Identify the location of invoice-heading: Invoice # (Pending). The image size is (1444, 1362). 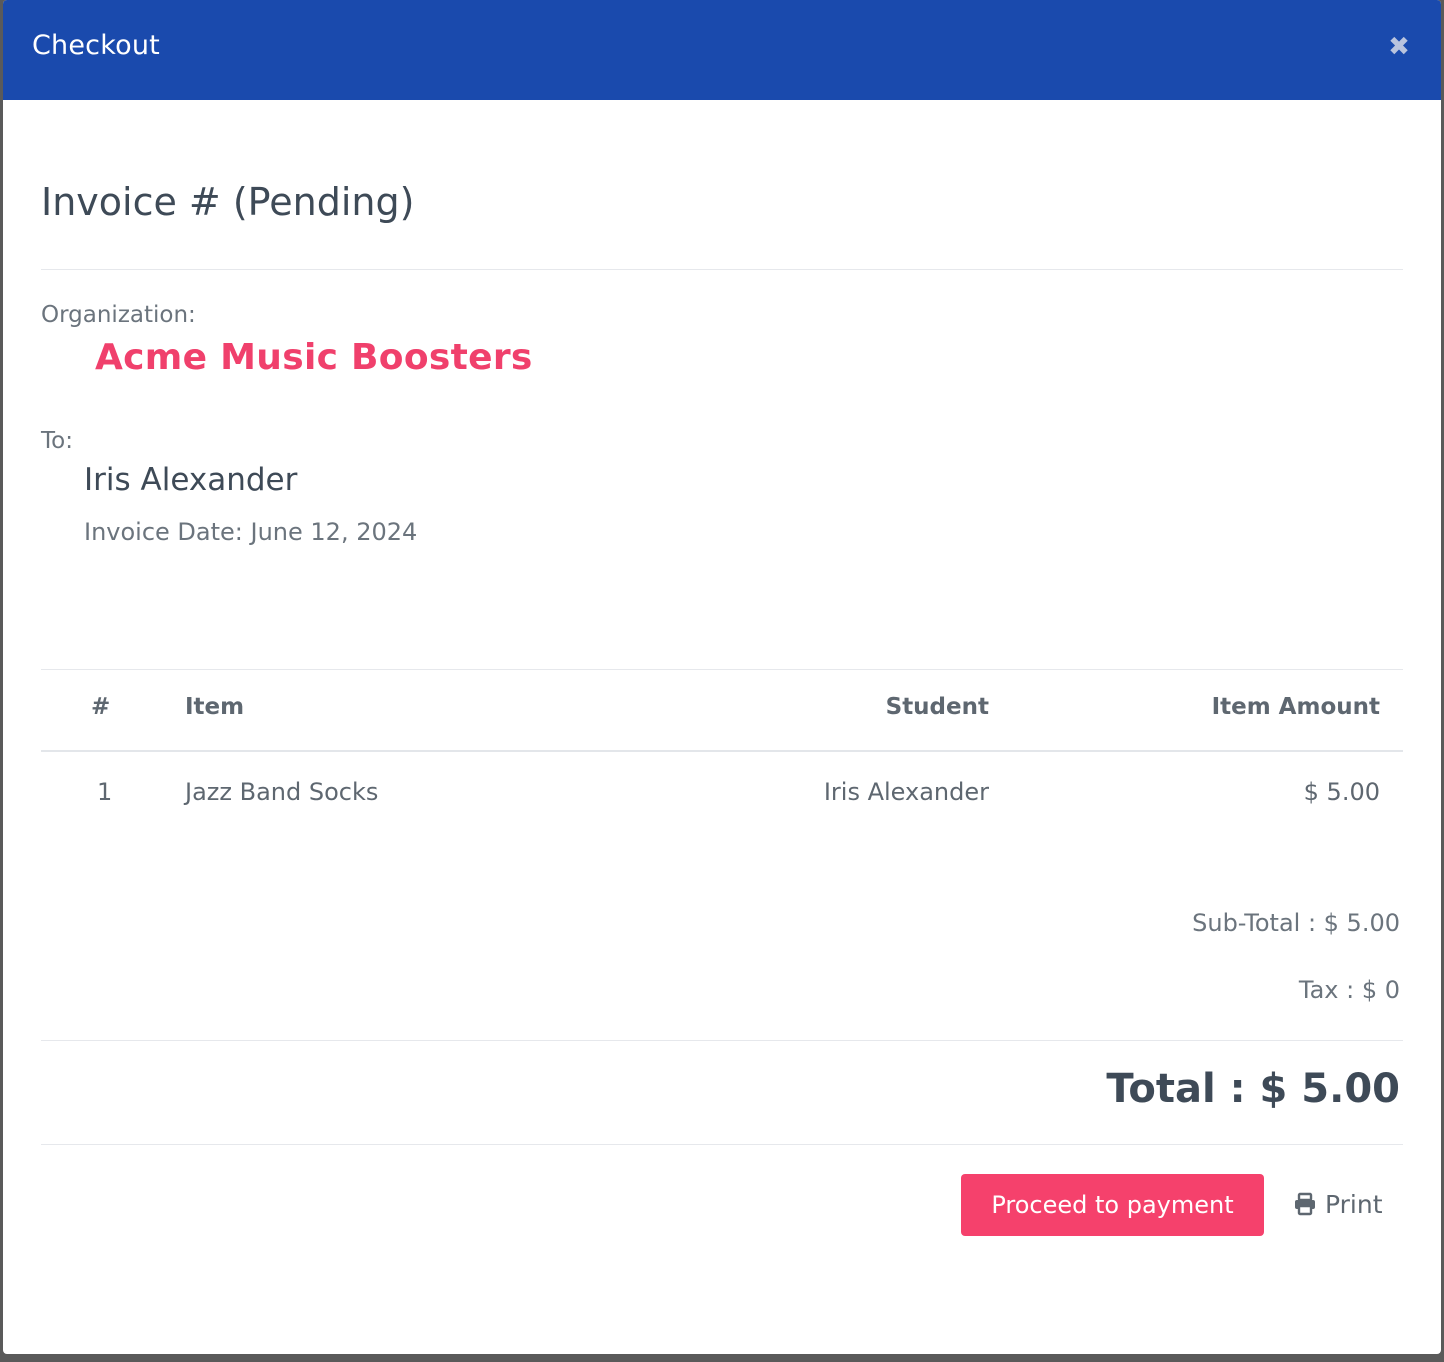
(228, 202).